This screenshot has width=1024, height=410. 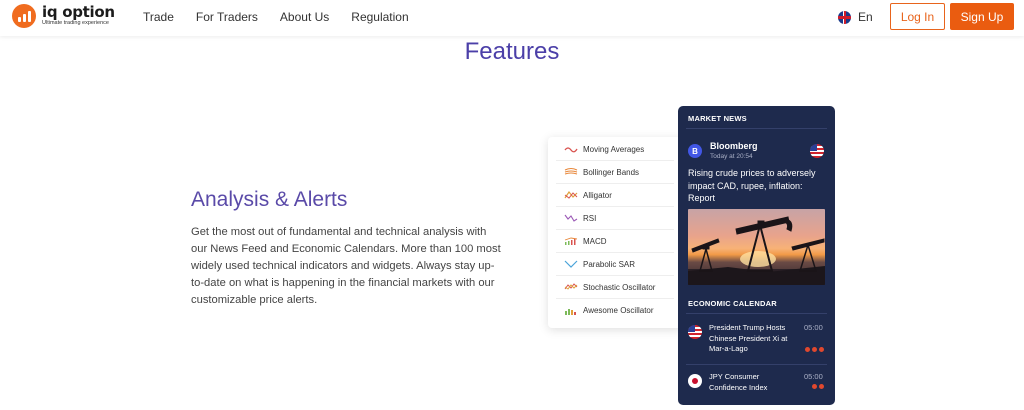 I want to click on indicator-label: Parabolic SAR, so click(x=609, y=264).